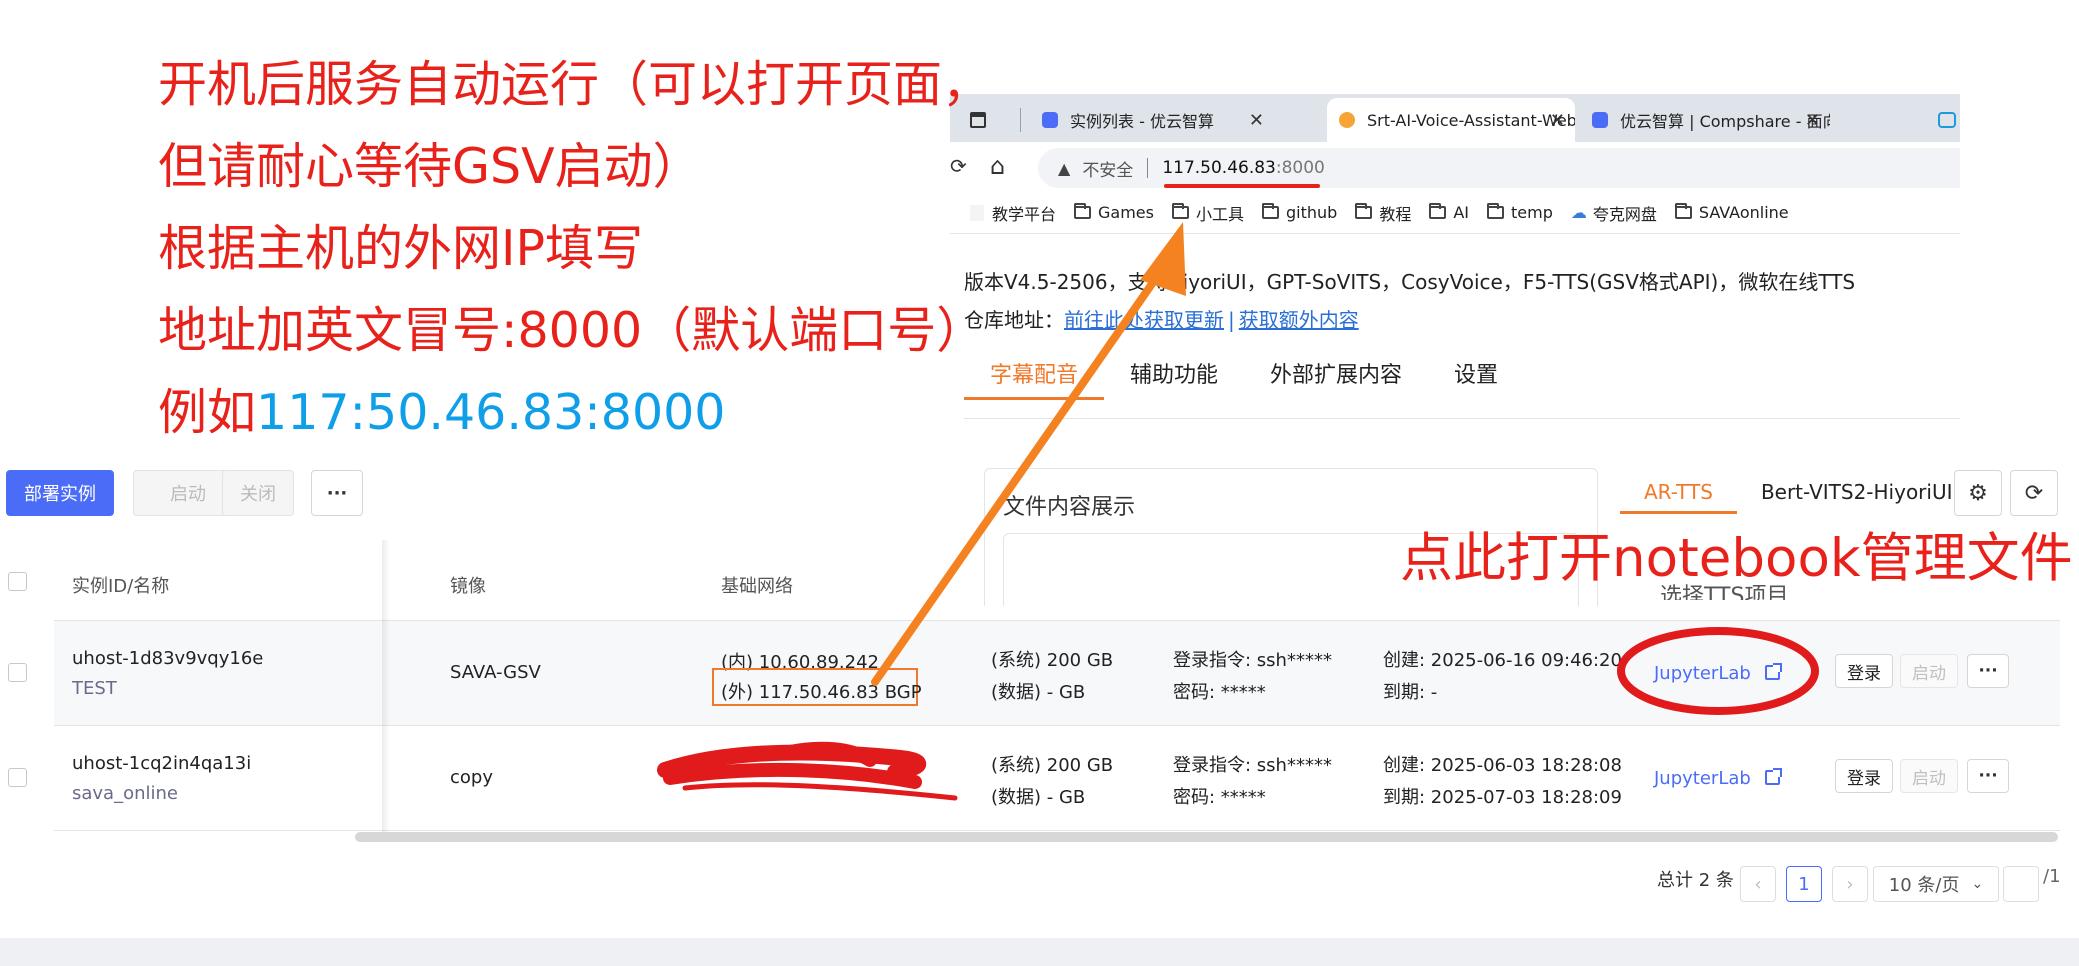 This screenshot has height=966, width=2079. I want to click on repo-update-link: 前往此处获取更新, so click(1144, 320).